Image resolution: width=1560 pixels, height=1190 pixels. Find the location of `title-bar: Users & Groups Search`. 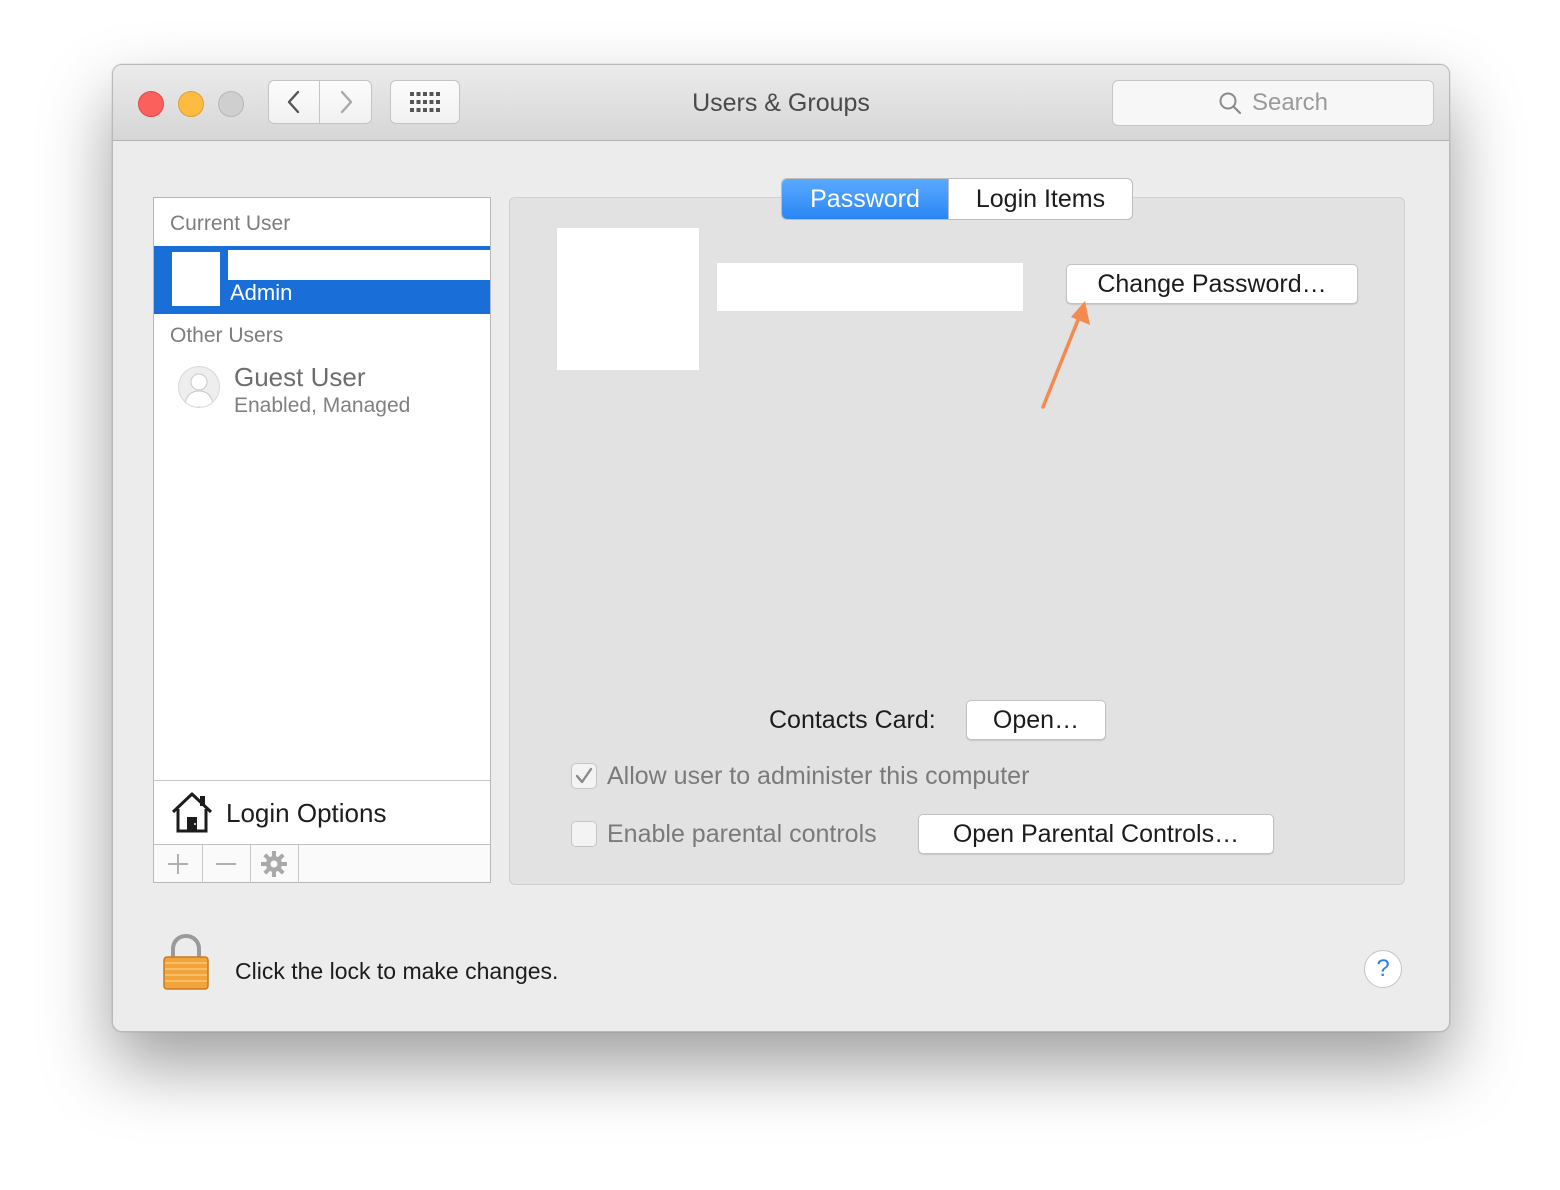

title-bar: Users & Groups Search is located at coordinates (781, 103).